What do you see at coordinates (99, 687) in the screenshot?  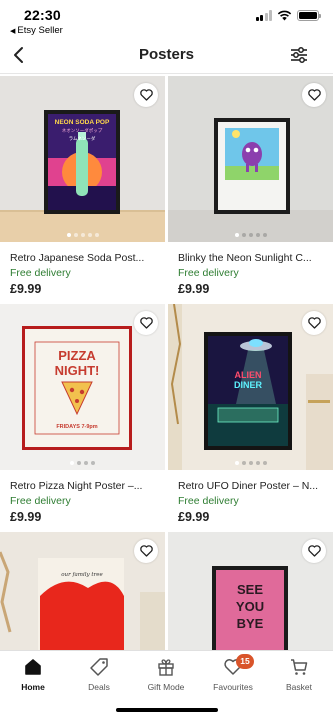 I see `nav-label-deals: Deals` at bounding box center [99, 687].